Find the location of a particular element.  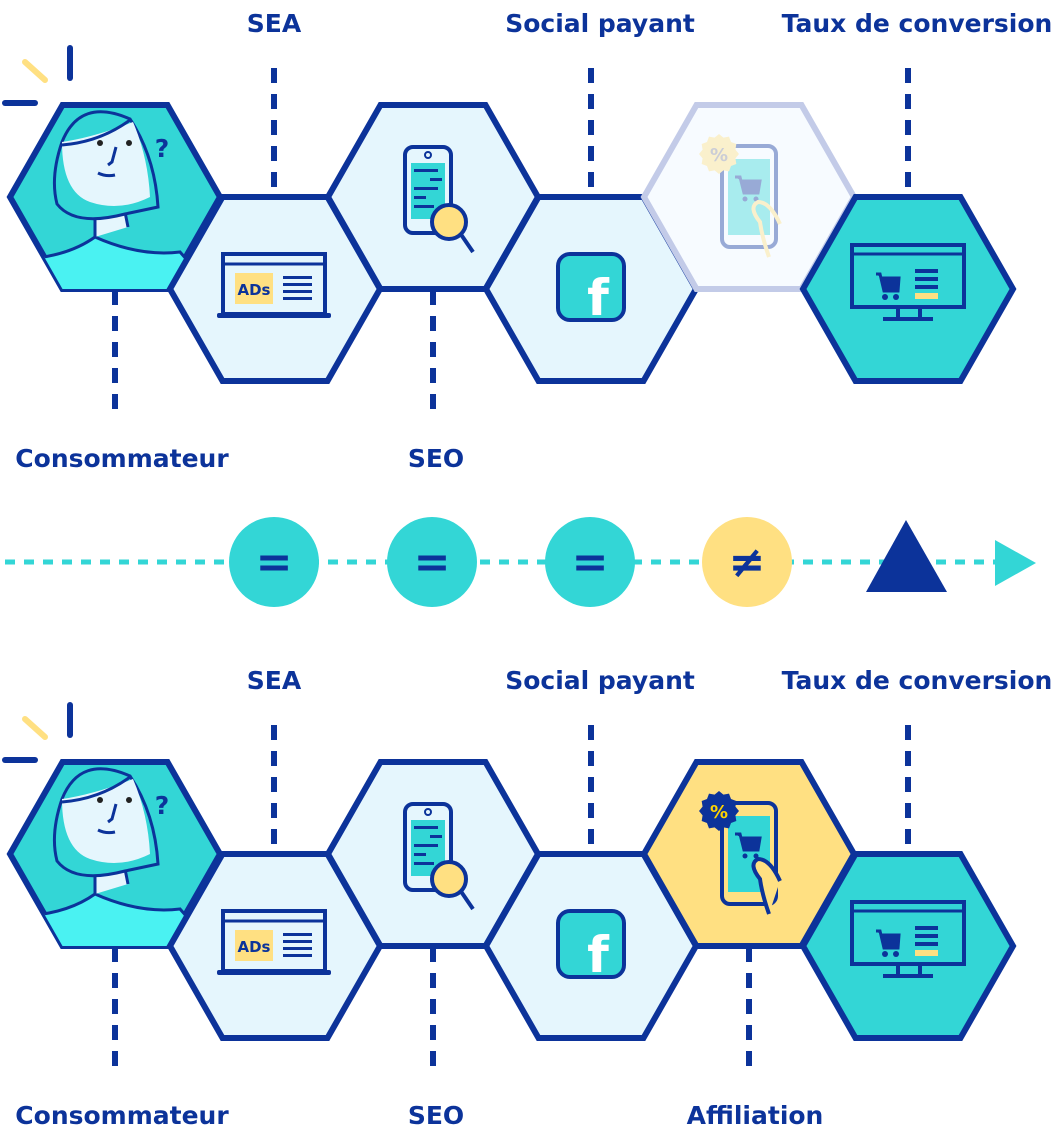

not-equal-icon: ≠ is located at coordinates (747, 562).